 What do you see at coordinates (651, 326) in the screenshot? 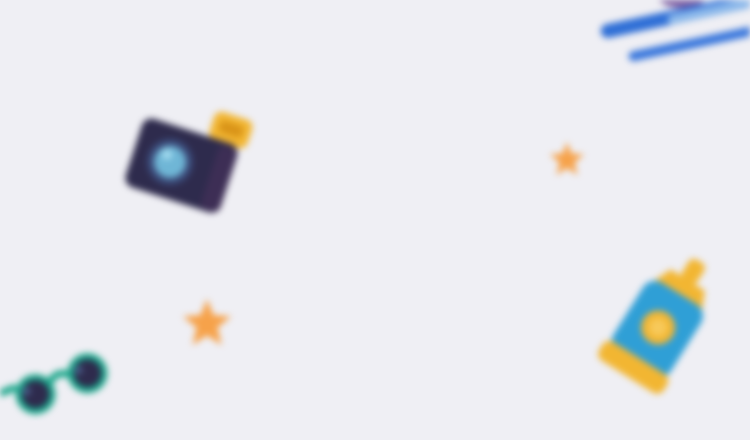
I see `sunscreen-bottle-icon` at bounding box center [651, 326].